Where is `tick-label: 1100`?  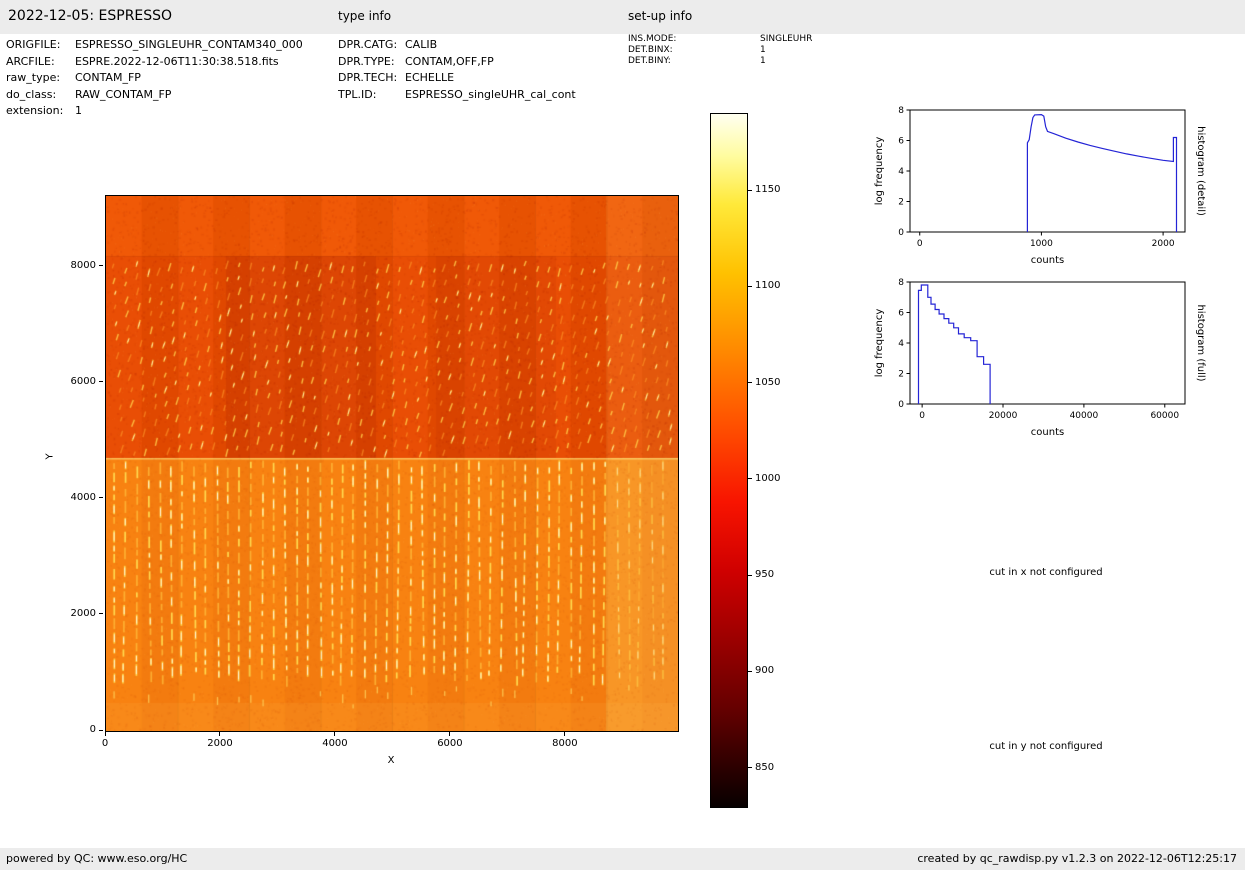
tick-label: 1100 is located at coordinates (768, 286).